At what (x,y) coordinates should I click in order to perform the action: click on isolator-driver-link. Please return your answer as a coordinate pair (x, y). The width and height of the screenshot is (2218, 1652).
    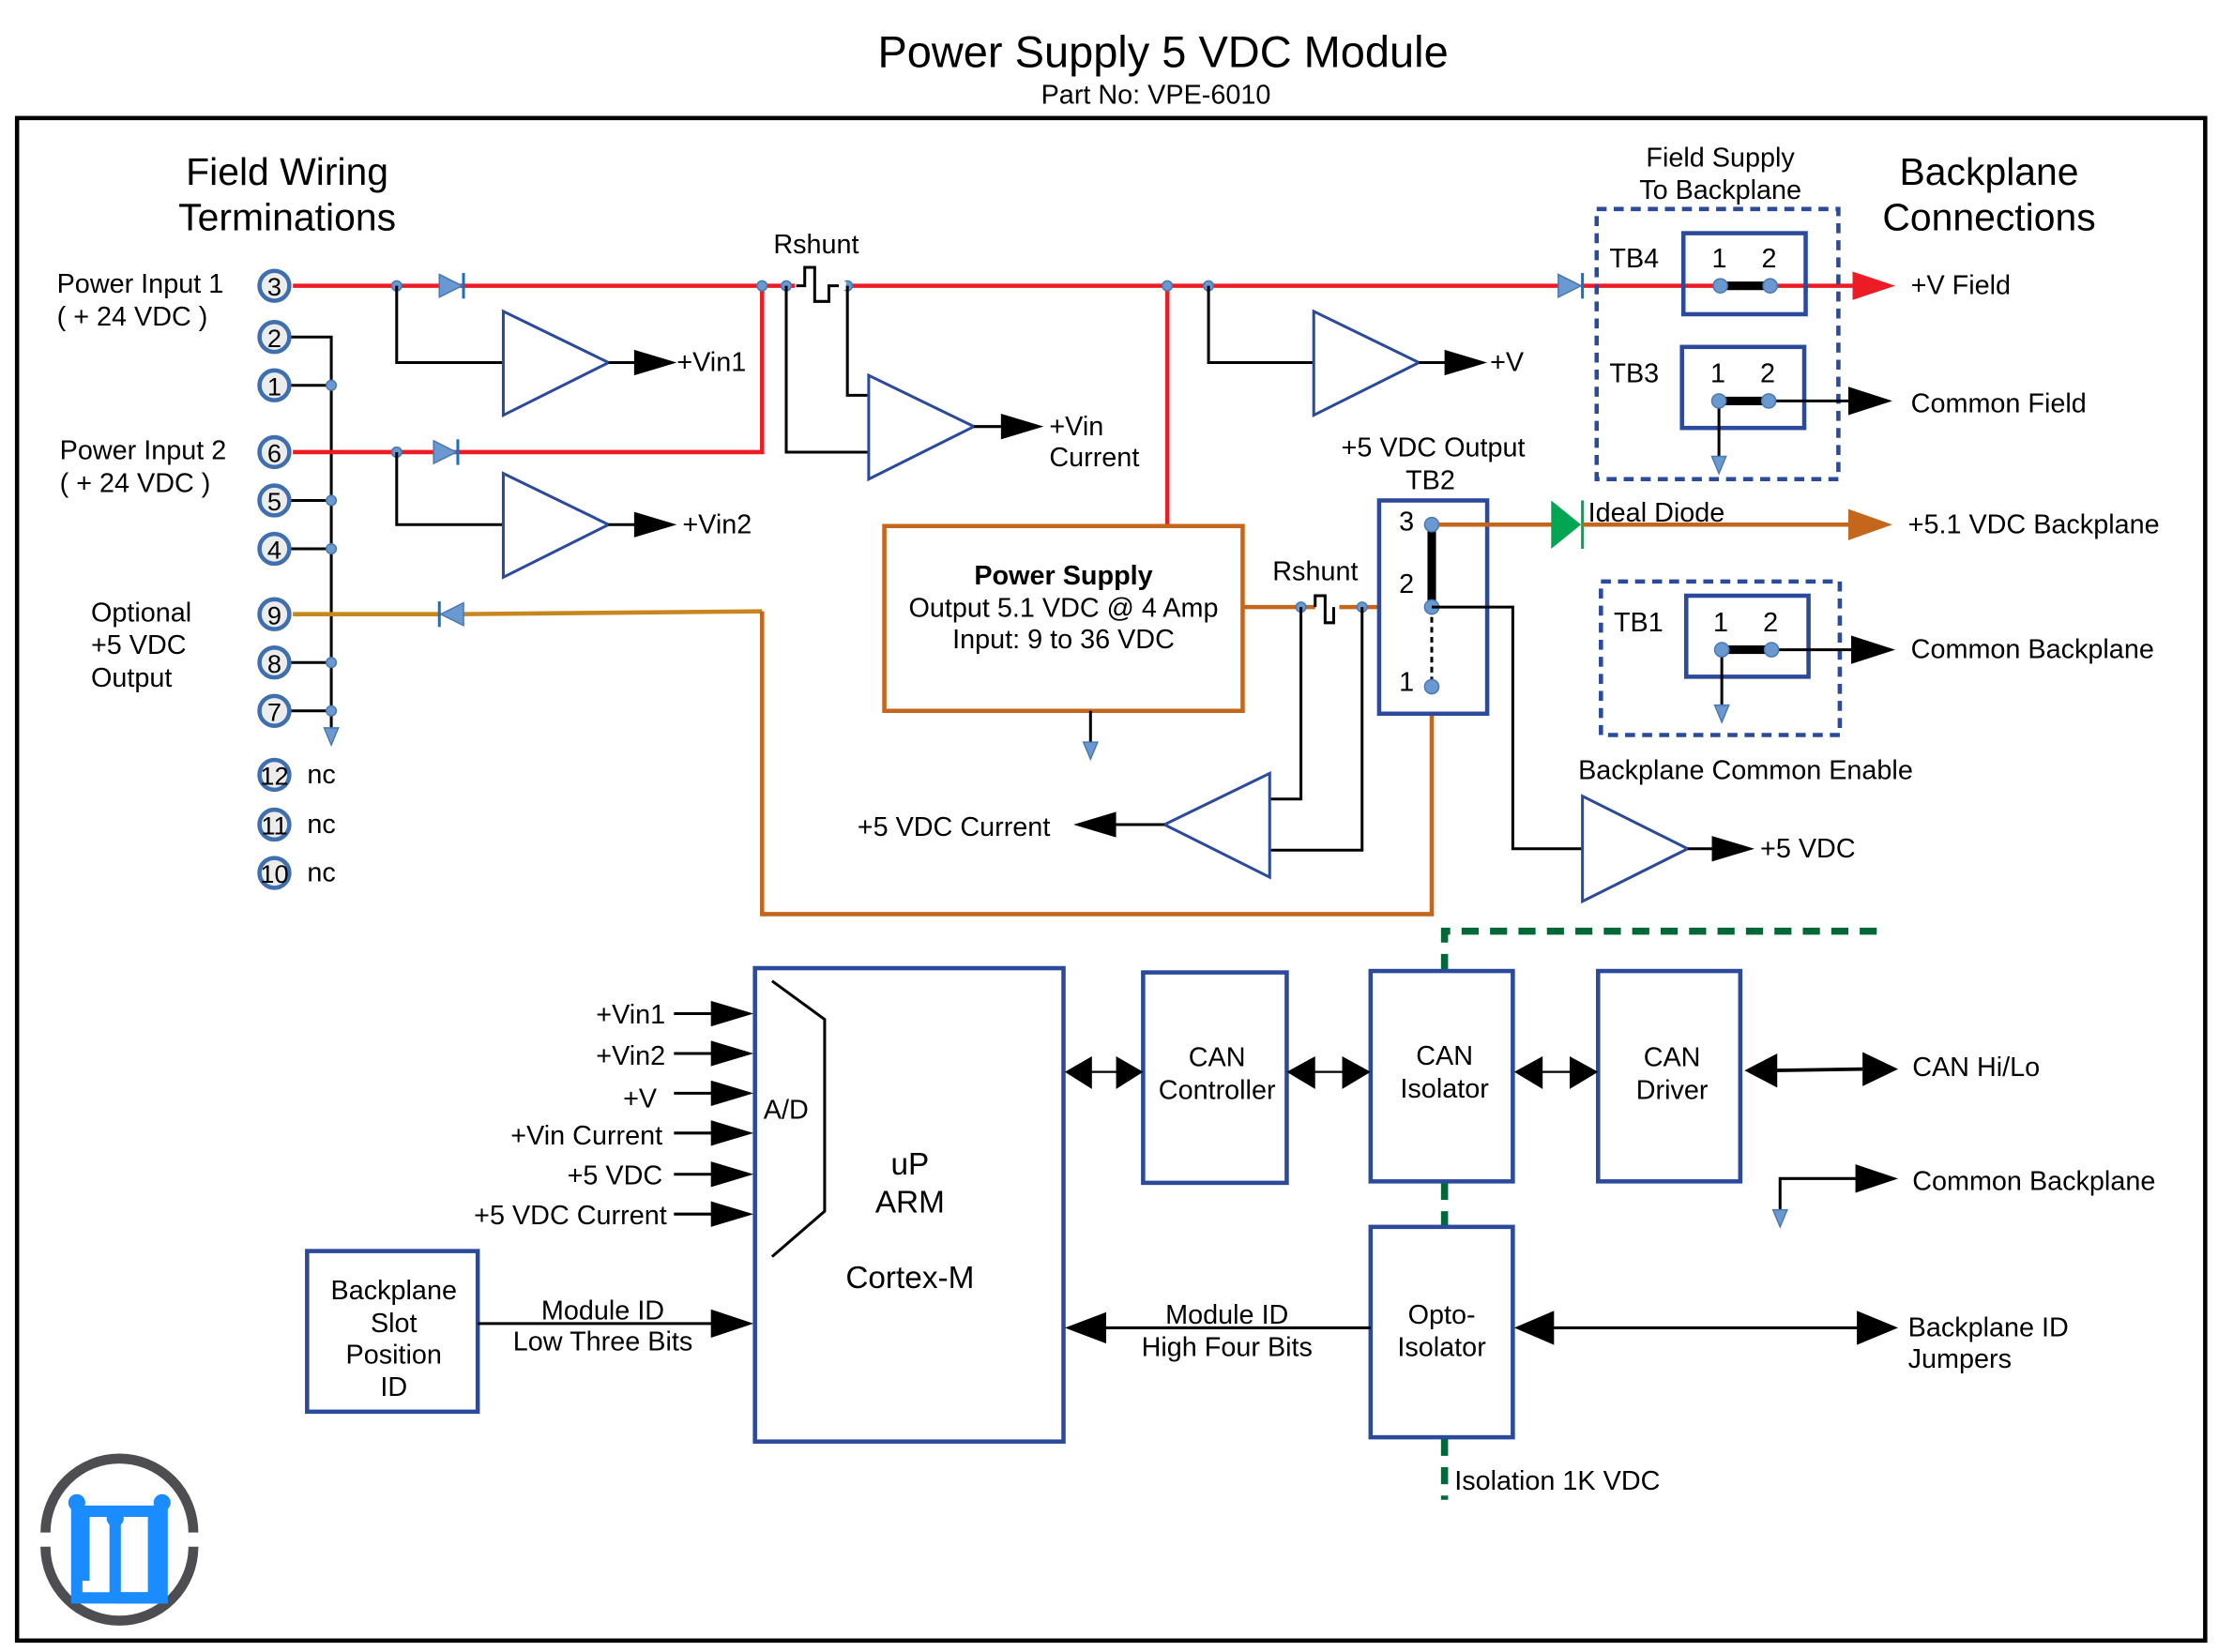
    Looking at the image, I should click on (1556, 1072).